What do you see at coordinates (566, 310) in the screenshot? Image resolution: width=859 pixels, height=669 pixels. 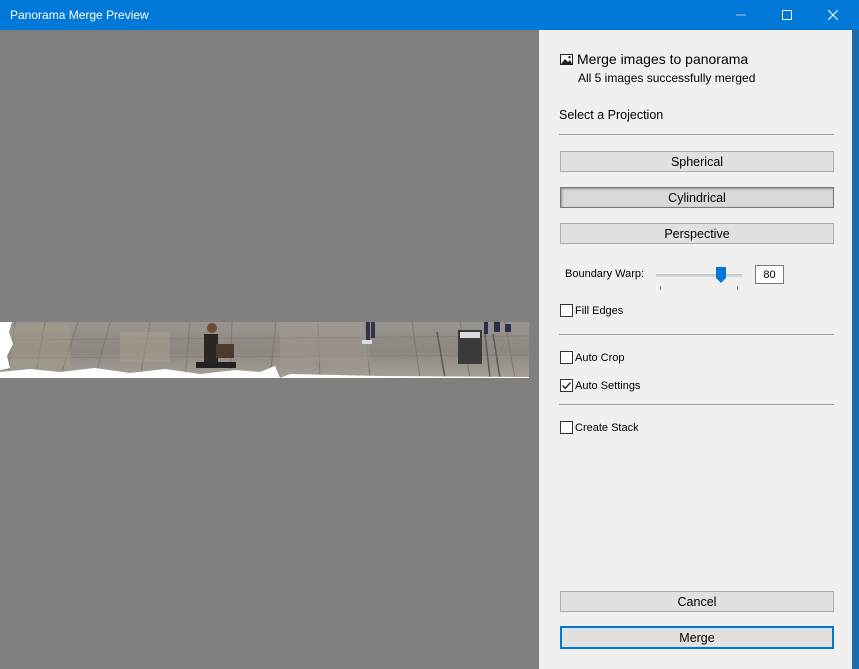 I see `fill-edges-checkbox` at bounding box center [566, 310].